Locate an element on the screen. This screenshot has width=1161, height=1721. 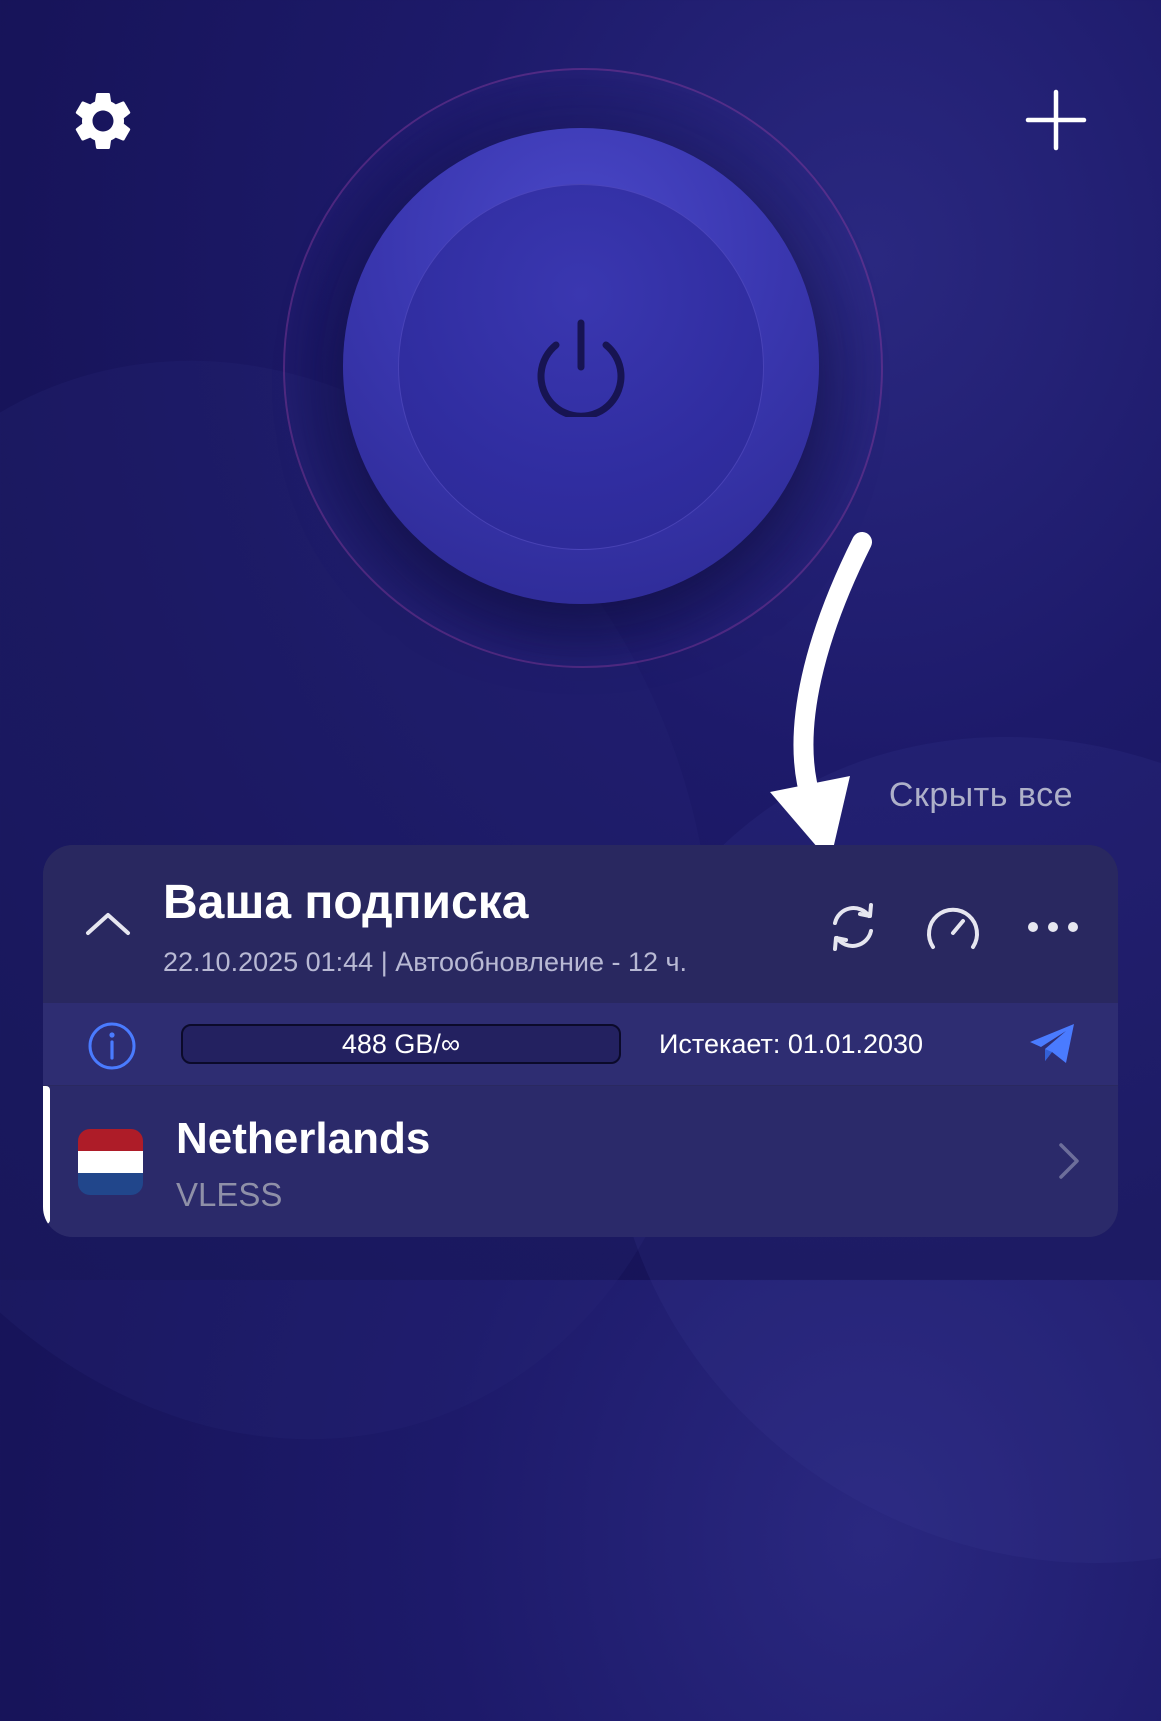
gear-icon is located at coordinates (103, 120).